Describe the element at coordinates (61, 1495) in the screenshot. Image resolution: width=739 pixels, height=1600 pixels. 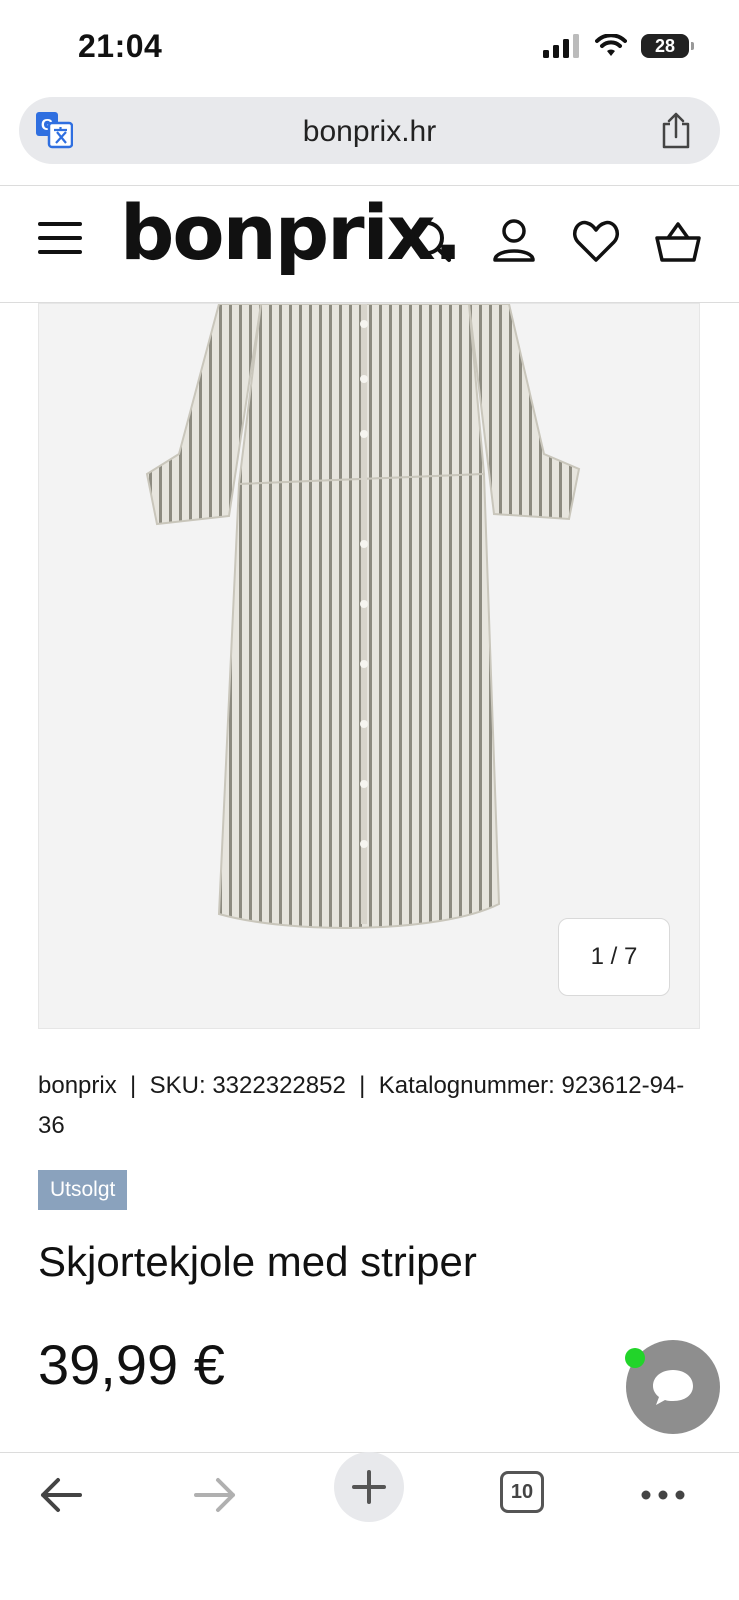
I see `back-arrow-icon` at that location.